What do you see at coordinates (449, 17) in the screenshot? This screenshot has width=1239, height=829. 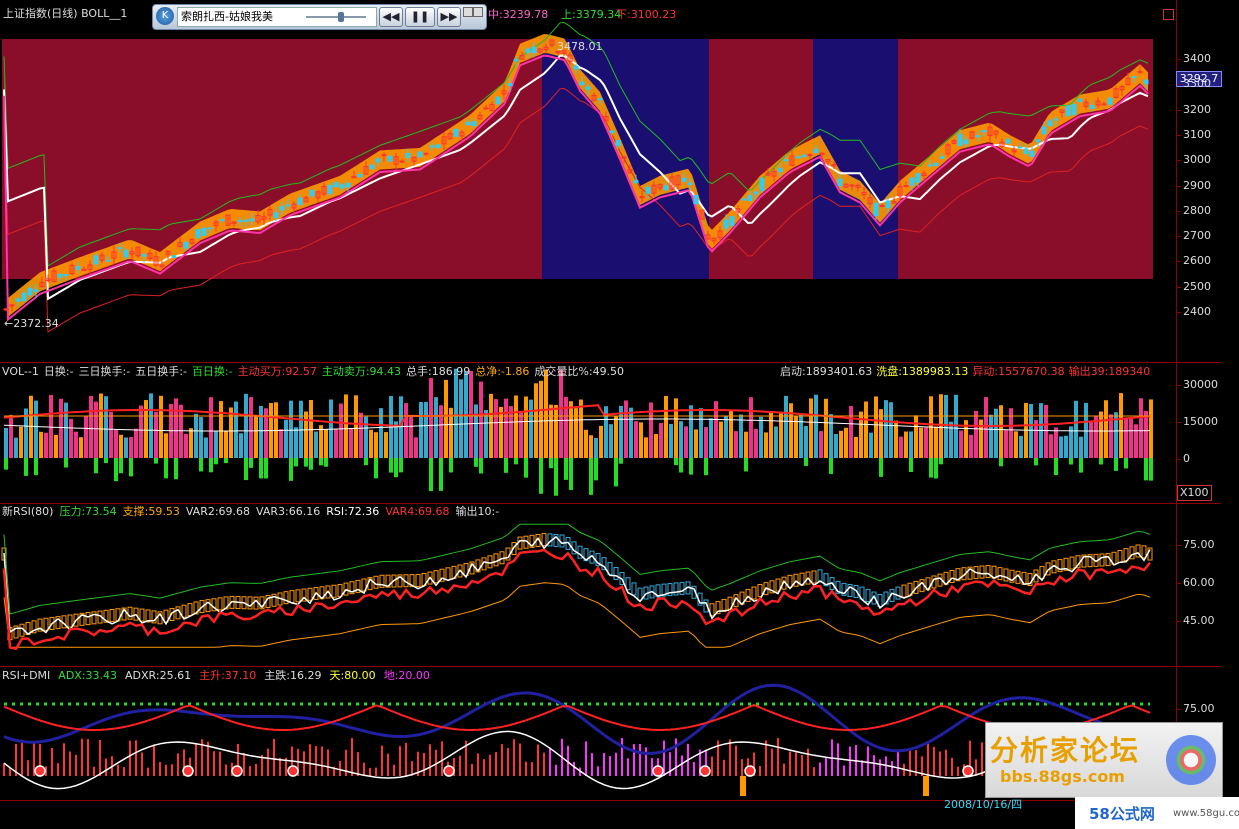 I see `next-button: ▶▶` at bounding box center [449, 17].